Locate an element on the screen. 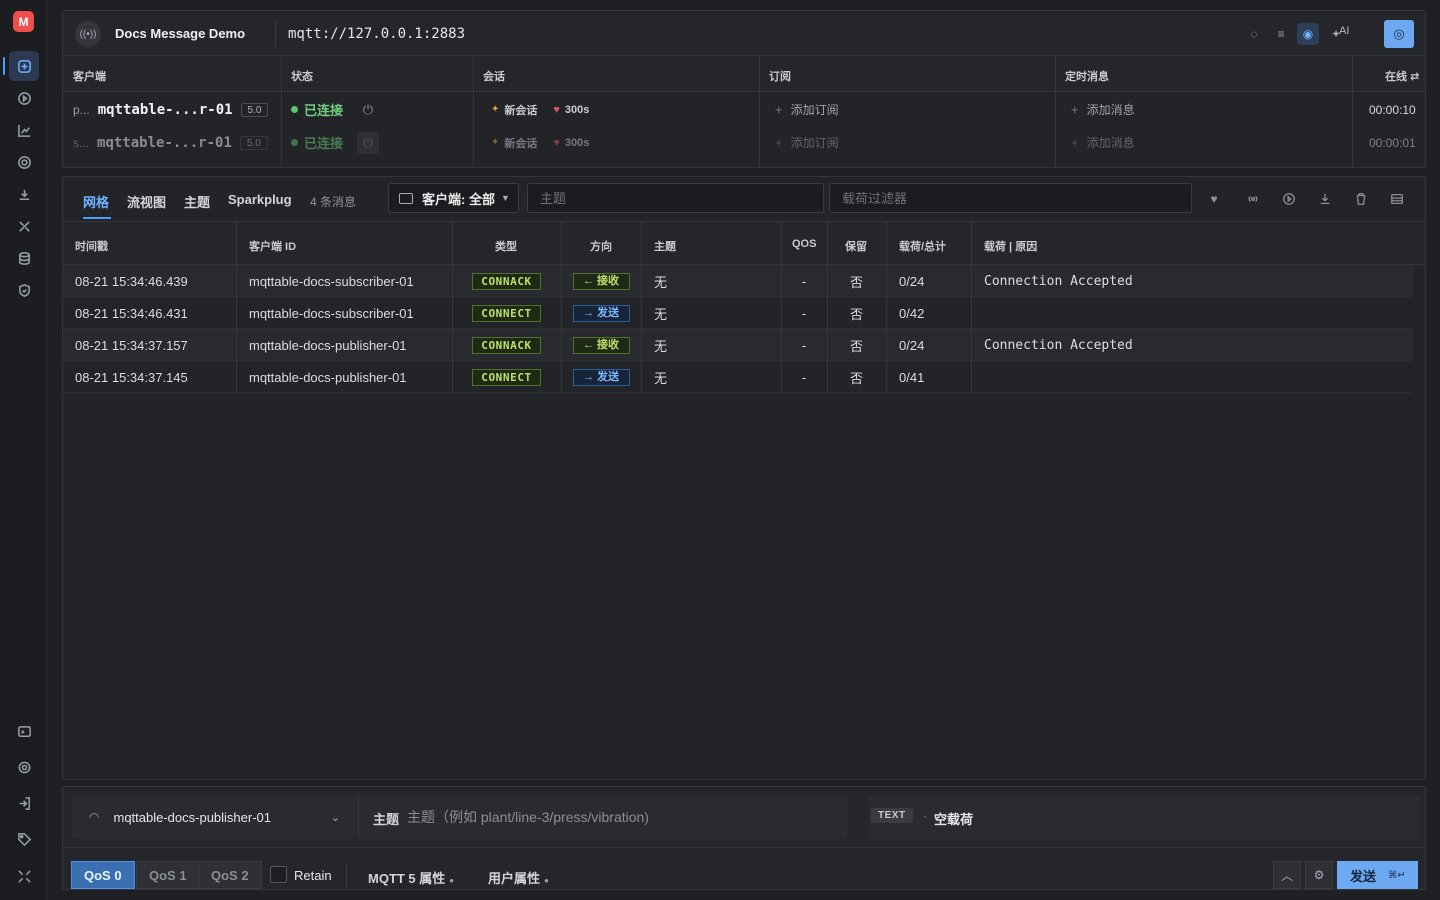 This screenshot has width=1440, height=900. client-id-cell: mqttable-docs-publisher-01 is located at coordinates (328, 345).